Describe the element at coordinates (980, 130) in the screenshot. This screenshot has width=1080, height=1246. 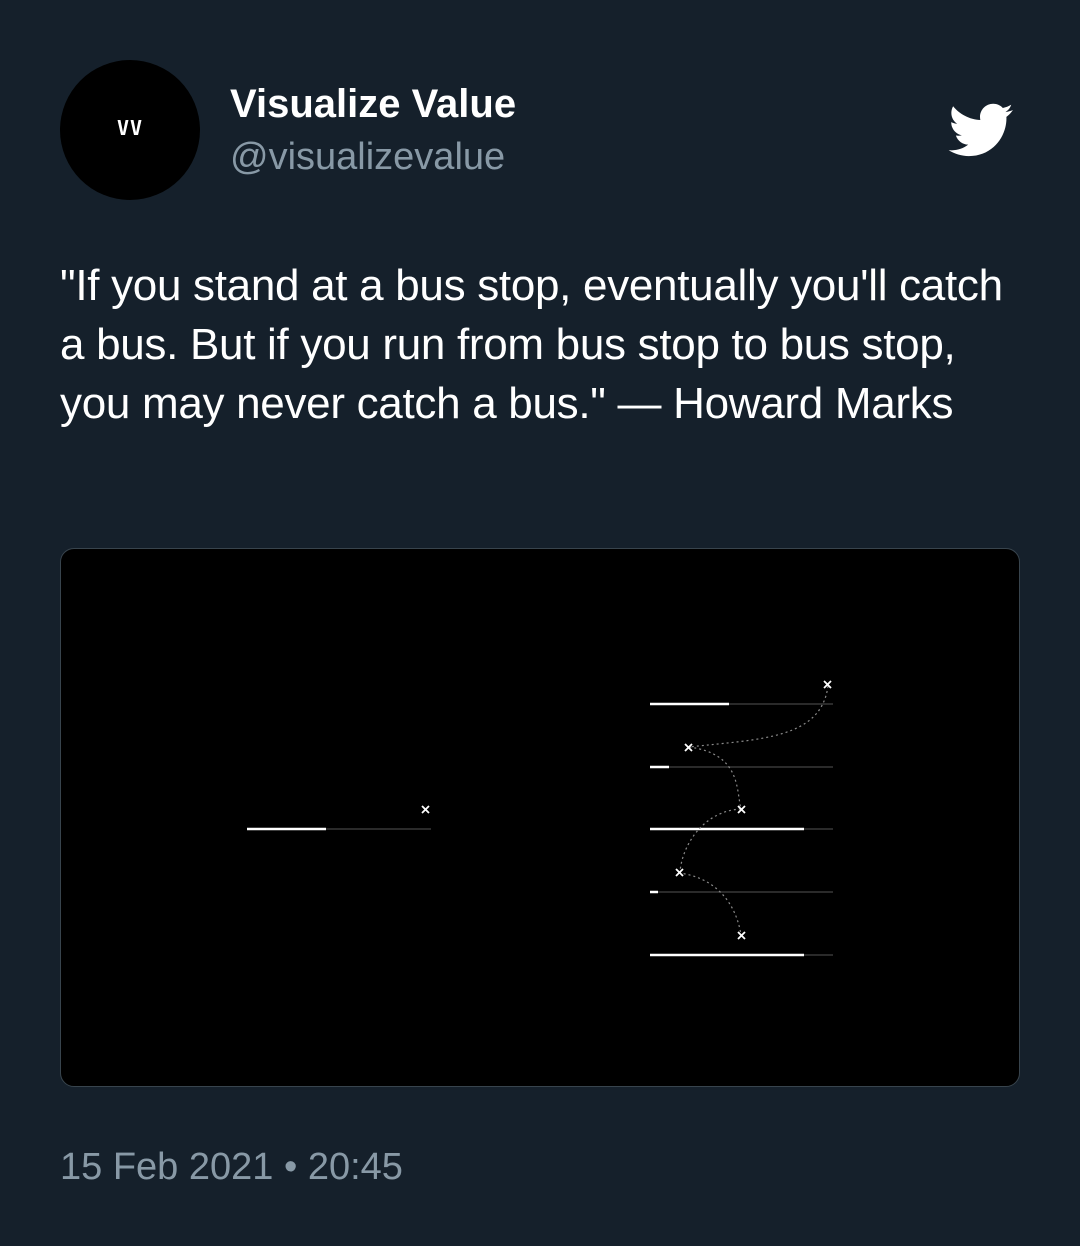
I see `twitter-bird-icon` at that location.